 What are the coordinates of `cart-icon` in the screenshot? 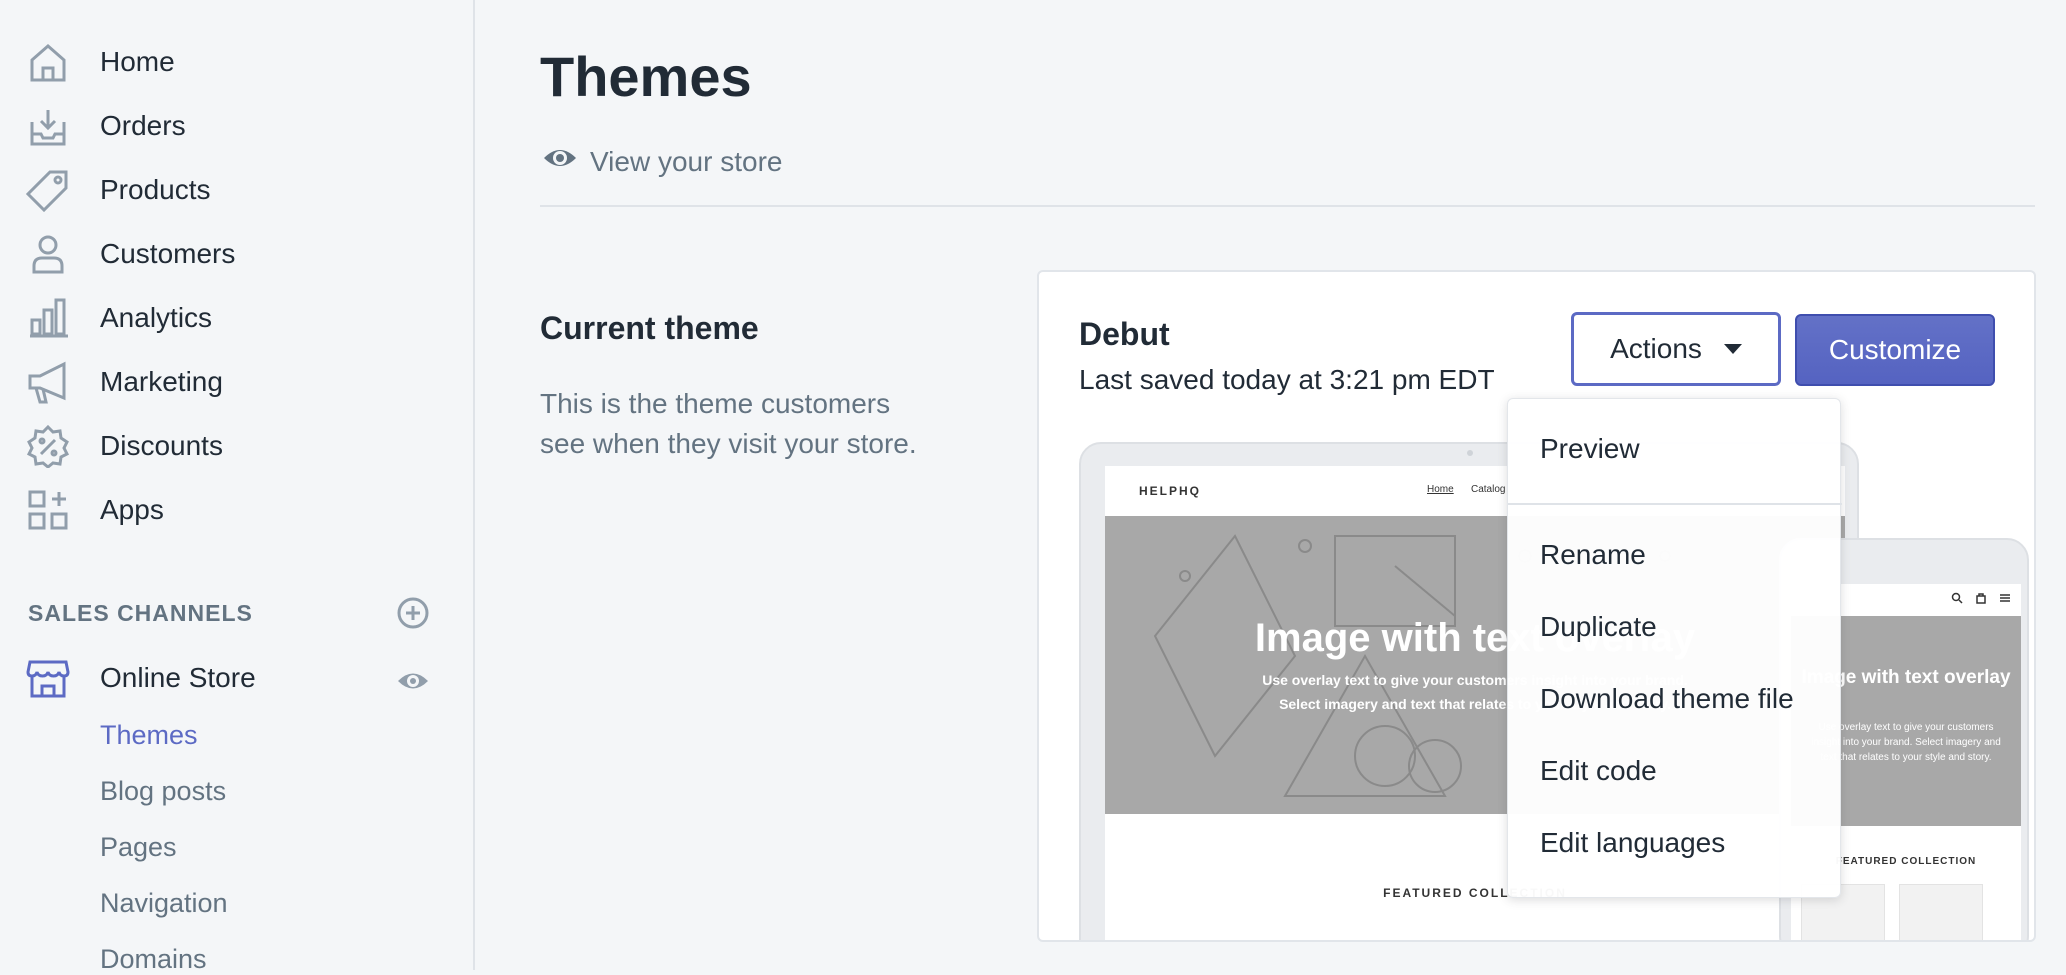 It's located at (1981, 598).